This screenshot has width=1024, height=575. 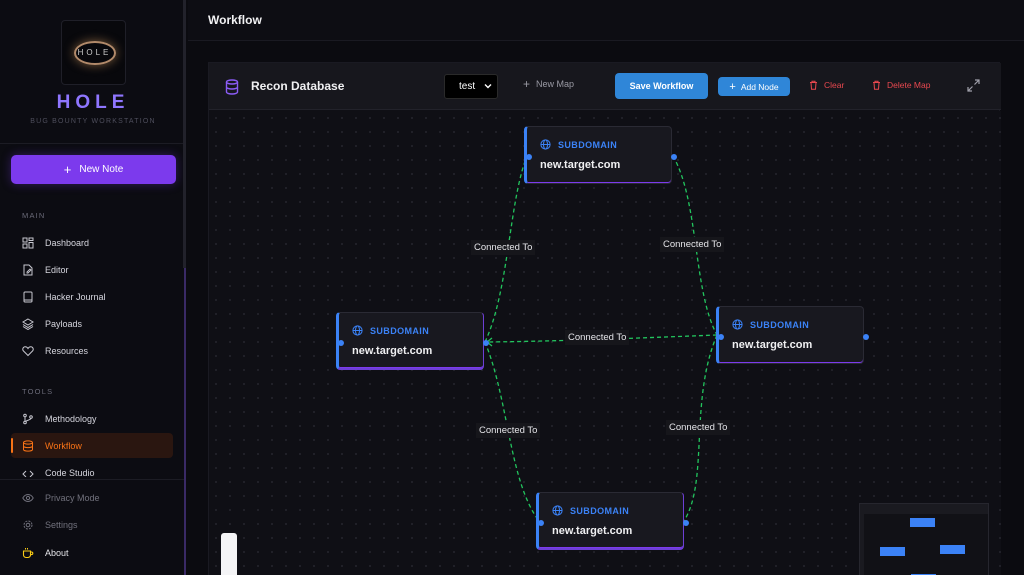 I want to click on sidebar-item-code-studio: Code Studio, so click(x=92, y=471).